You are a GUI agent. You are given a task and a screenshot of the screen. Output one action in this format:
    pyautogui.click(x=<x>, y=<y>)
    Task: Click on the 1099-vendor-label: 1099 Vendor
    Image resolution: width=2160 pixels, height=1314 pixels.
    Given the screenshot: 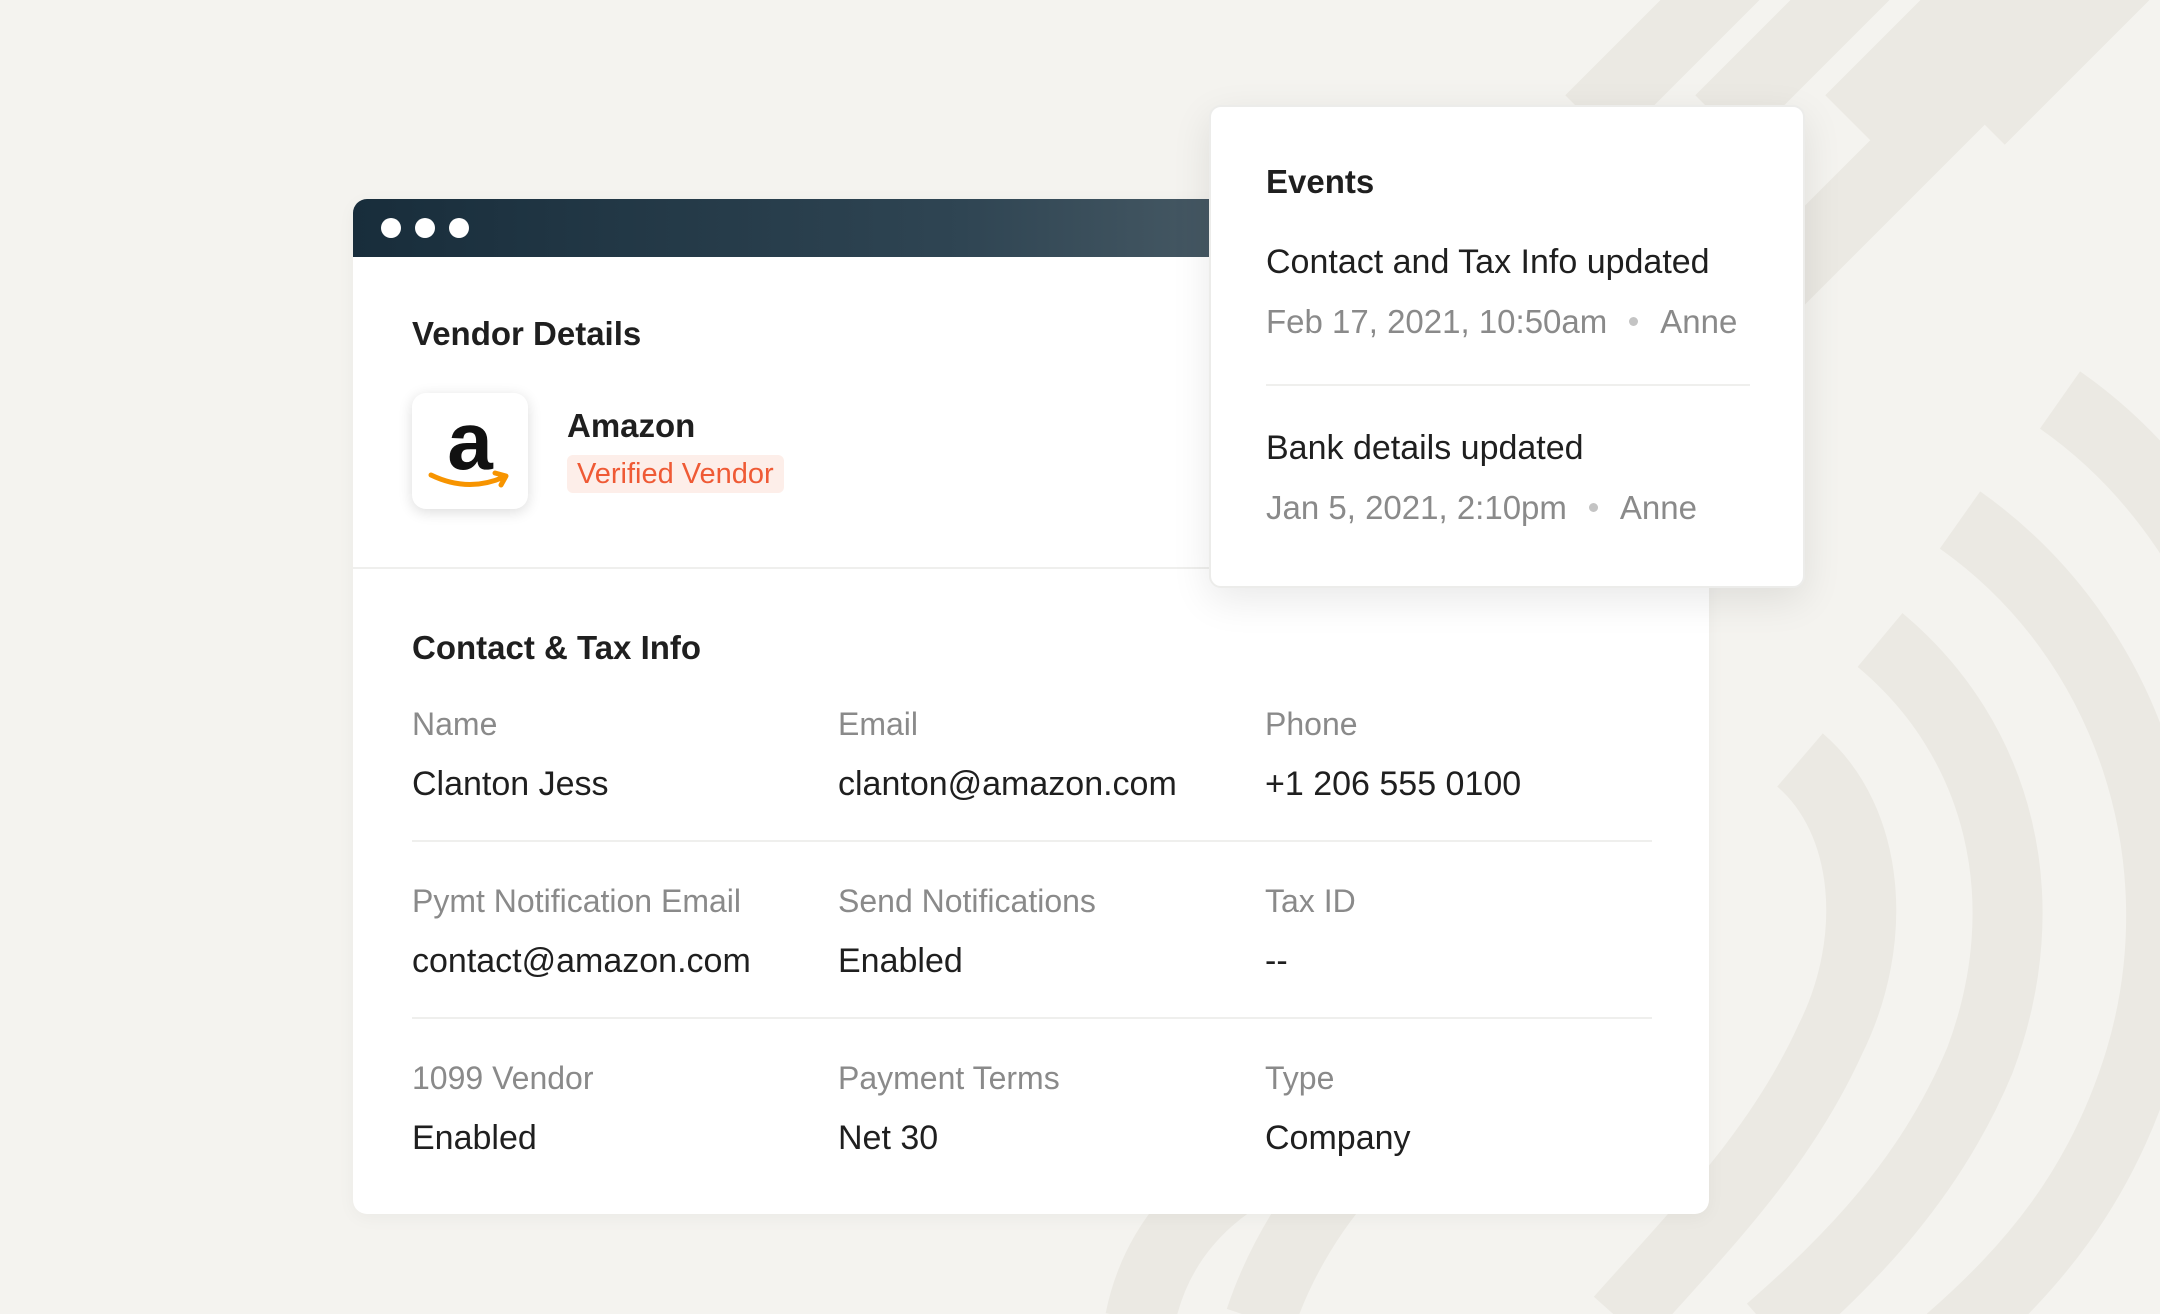 What is the action you would take?
    pyautogui.click(x=503, y=1078)
    